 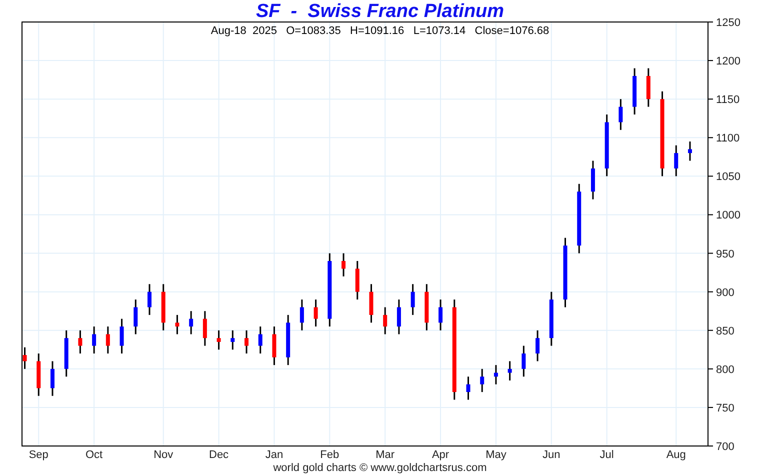 What do you see at coordinates (380, 11) in the screenshot?
I see `chart-title: SF - Swiss Franc Platinum` at bounding box center [380, 11].